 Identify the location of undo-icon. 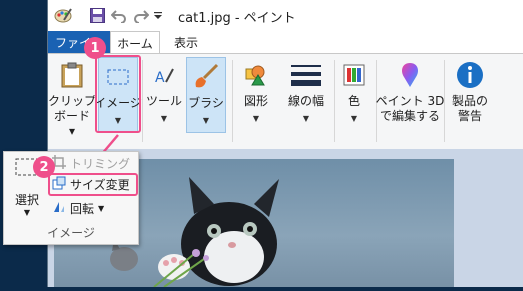
(119, 15).